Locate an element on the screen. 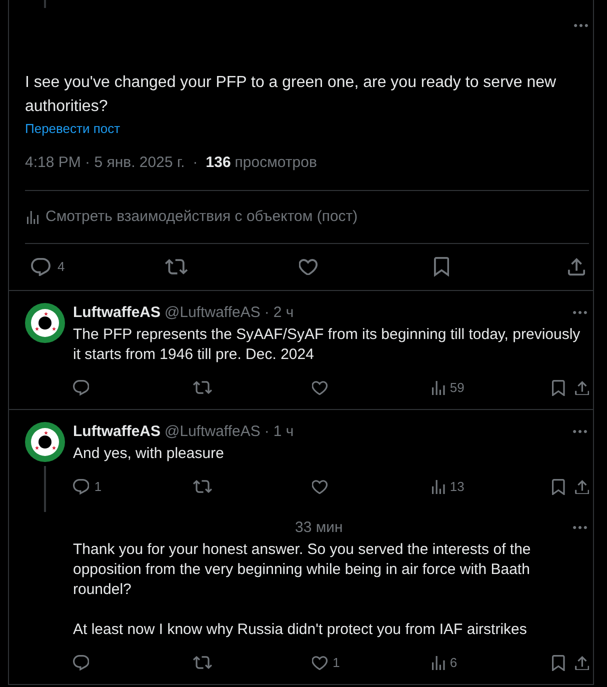 The height and width of the screenshot is (687, 607). reply-text: And yes, with pleasure is located at coordinates (149, 454).